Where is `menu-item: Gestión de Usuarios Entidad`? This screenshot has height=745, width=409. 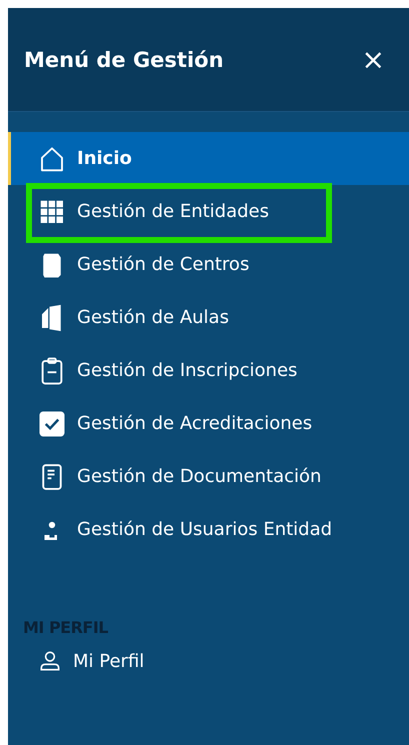 menu-item: Gestión de Usuarios Entidad is located at coordinates (208, 529).